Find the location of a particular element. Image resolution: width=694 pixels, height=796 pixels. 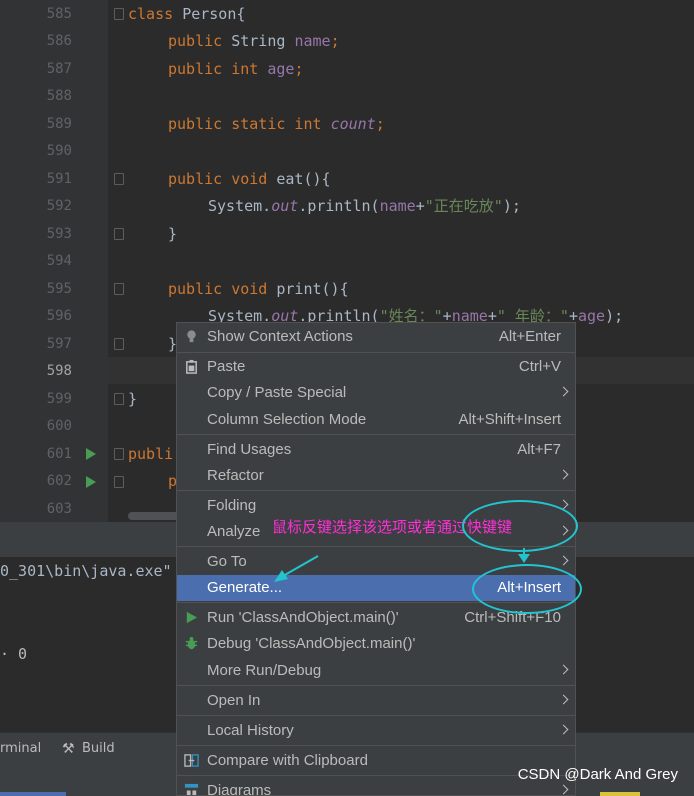

hammer-icon: ⚒ is located at coordinates (68, 749).